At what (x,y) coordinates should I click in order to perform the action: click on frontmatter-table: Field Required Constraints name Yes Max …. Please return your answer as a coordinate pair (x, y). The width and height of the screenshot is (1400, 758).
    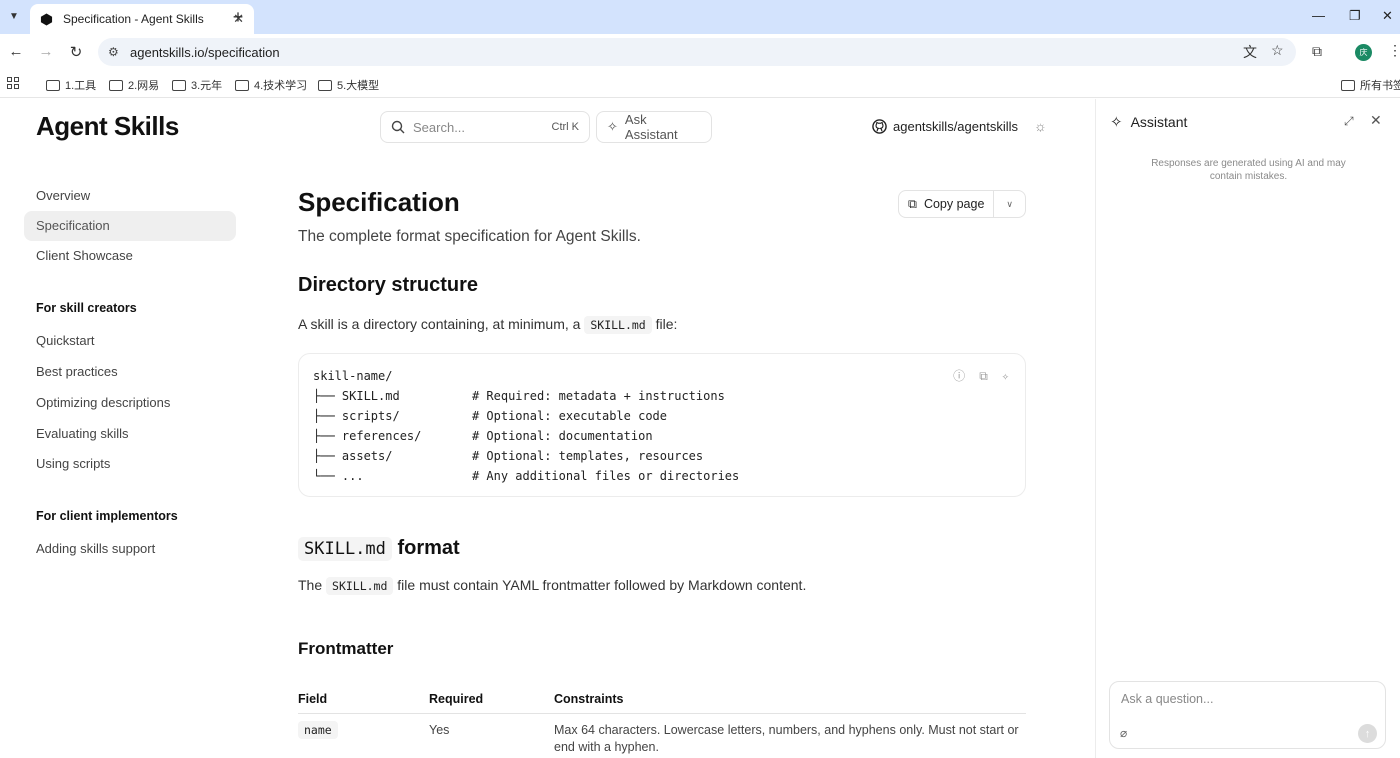
    Looking at the image, I should click on (662, 721).